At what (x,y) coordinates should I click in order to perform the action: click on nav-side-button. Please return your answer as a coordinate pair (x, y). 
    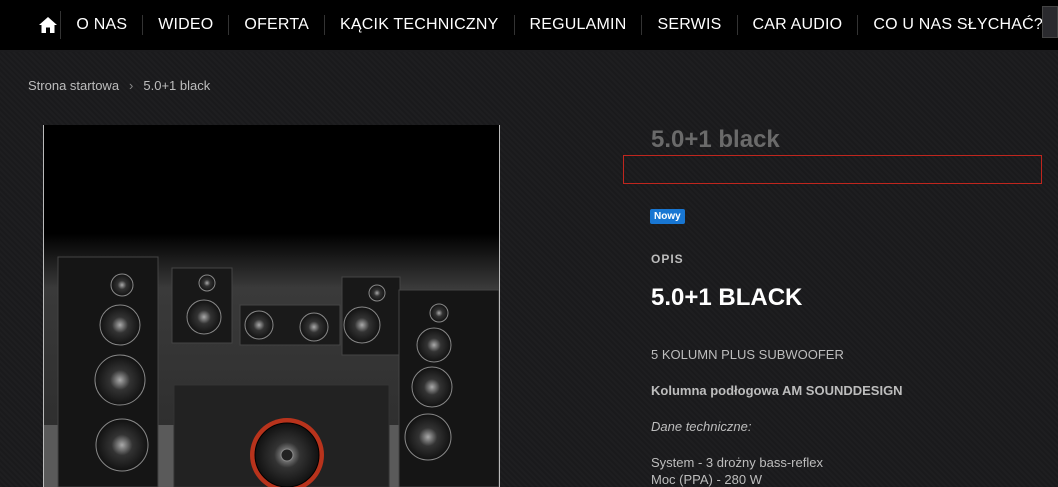
    Looking at the image, I should click on (1050, 22).